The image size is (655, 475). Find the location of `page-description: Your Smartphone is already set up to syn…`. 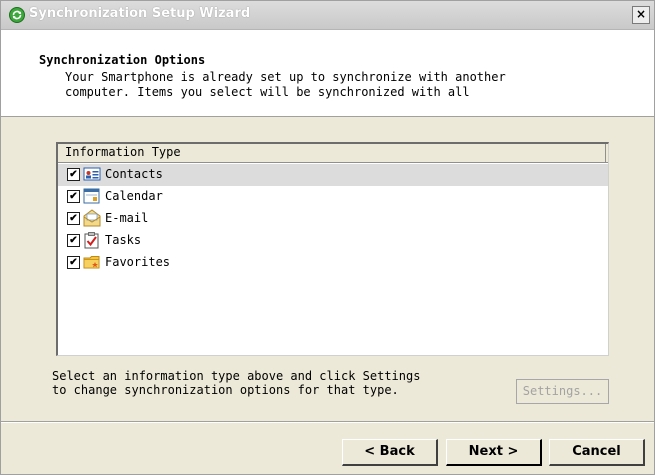

page-description: Your Smartphone is already set up to syn… is located at coordinates (345, 85).